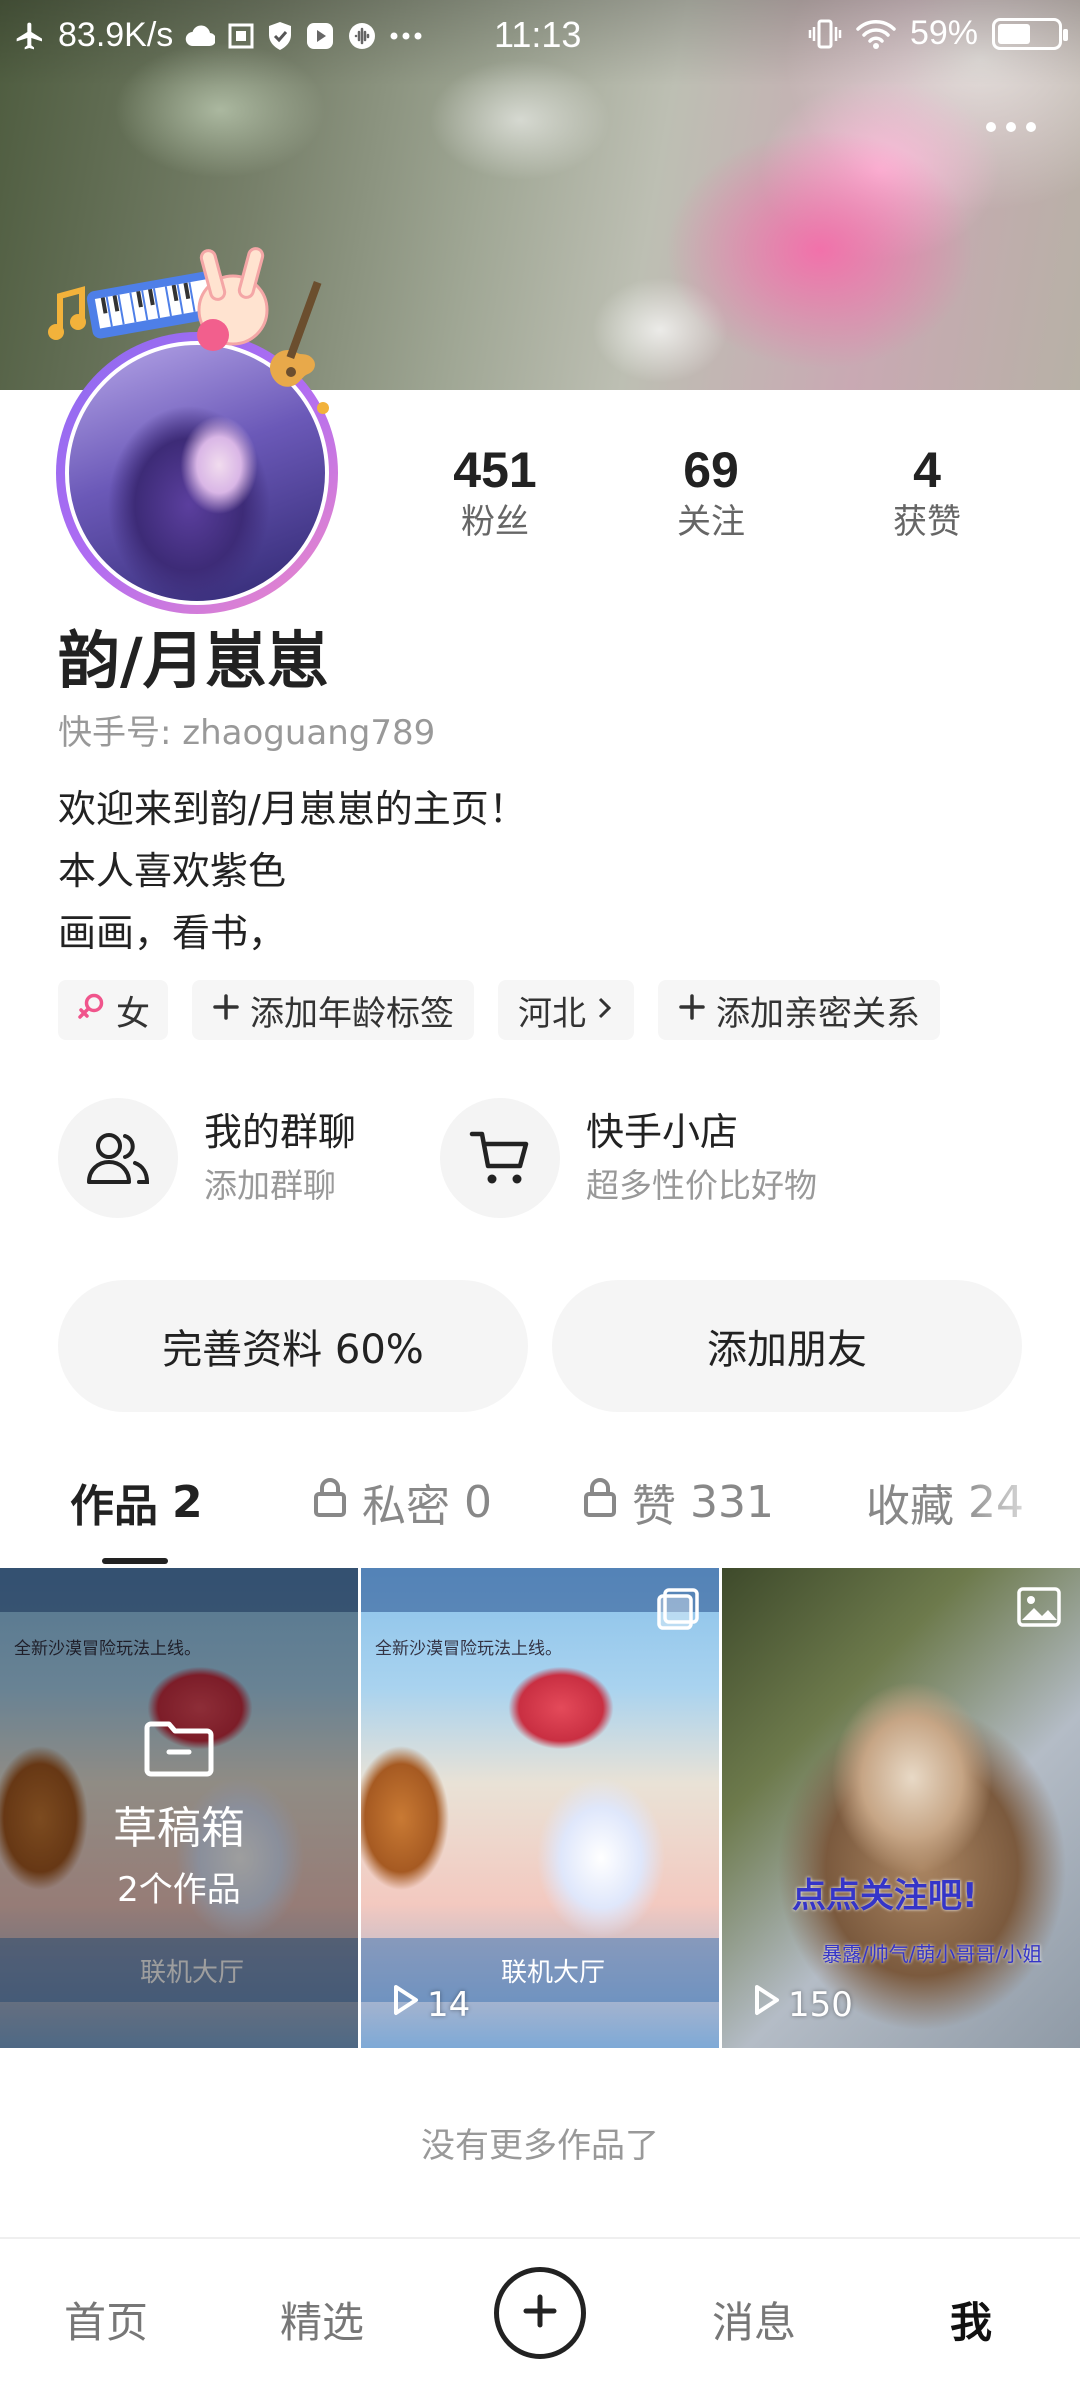 The image size is (1080, 2385). What do you see at coordinates (135, 1561) in the screenshot?
I see `active-tab-indicator` at bounding box center [135, 1561].